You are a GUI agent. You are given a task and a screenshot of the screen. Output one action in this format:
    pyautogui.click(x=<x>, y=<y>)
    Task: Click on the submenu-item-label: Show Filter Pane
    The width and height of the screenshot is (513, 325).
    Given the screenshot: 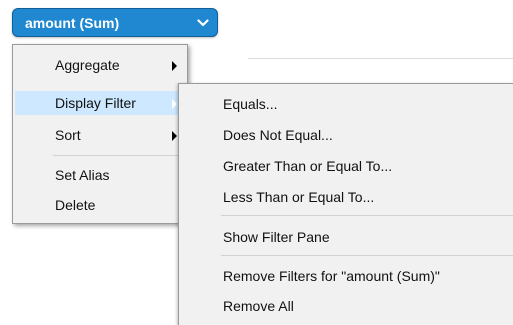 What is the action you would take?
    pyautogui.click(x=276, y=237)
    